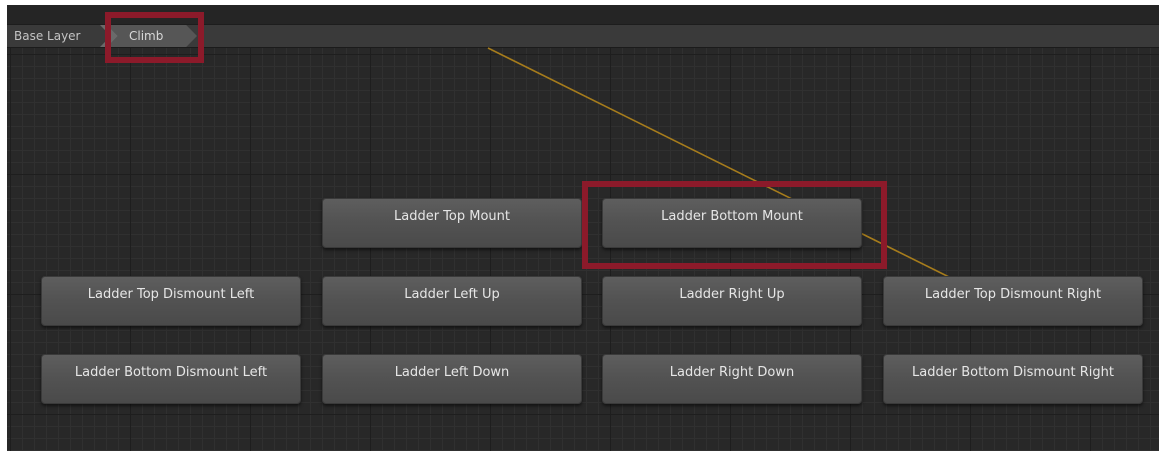 This screenshot has height=453, width=1161. I want to click on state-ladder-left-up: Ladder Left Up, so click(452, 301).